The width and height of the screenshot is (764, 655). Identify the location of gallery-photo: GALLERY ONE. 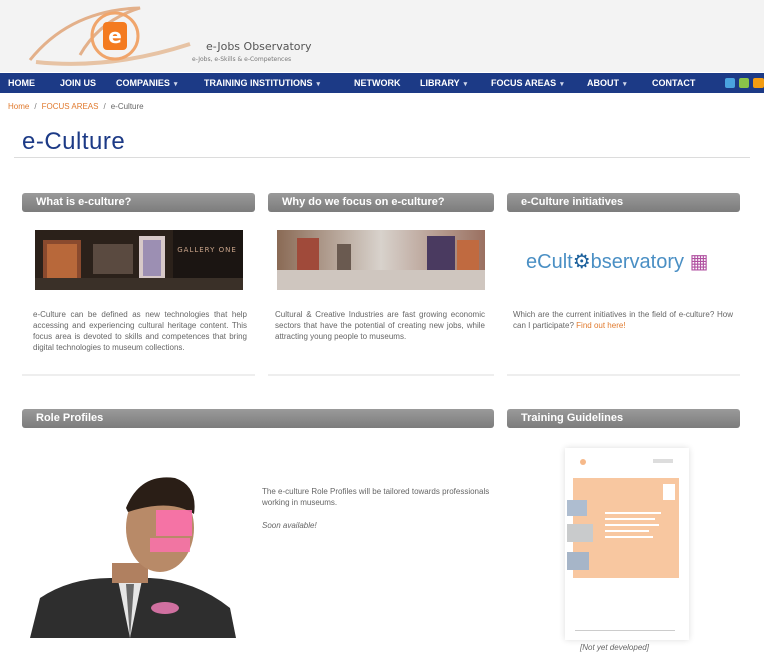
(139, 260).